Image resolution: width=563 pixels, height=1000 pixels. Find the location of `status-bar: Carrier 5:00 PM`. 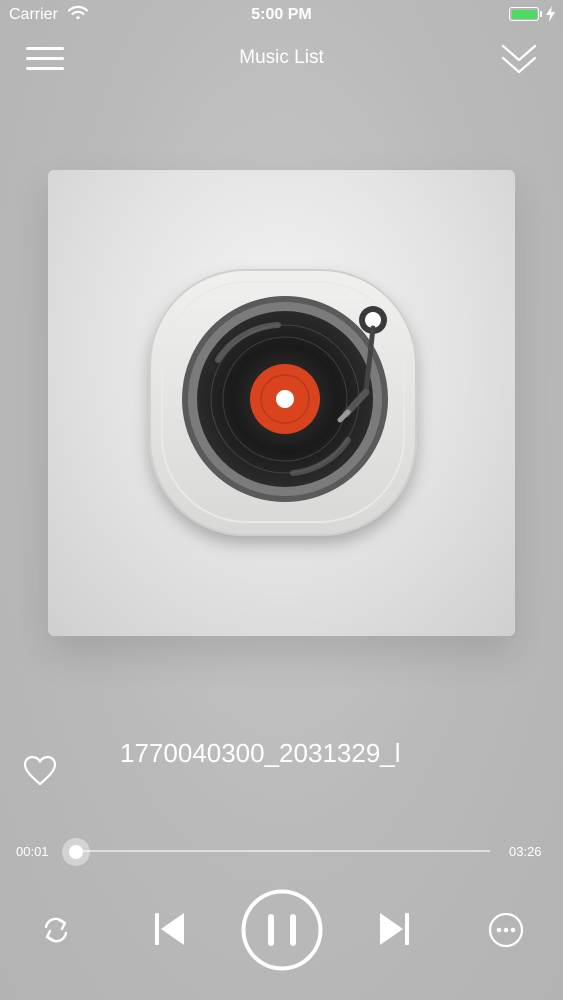

status-bar: Carrier 5:00 PM is located at coordinates (281, 15).